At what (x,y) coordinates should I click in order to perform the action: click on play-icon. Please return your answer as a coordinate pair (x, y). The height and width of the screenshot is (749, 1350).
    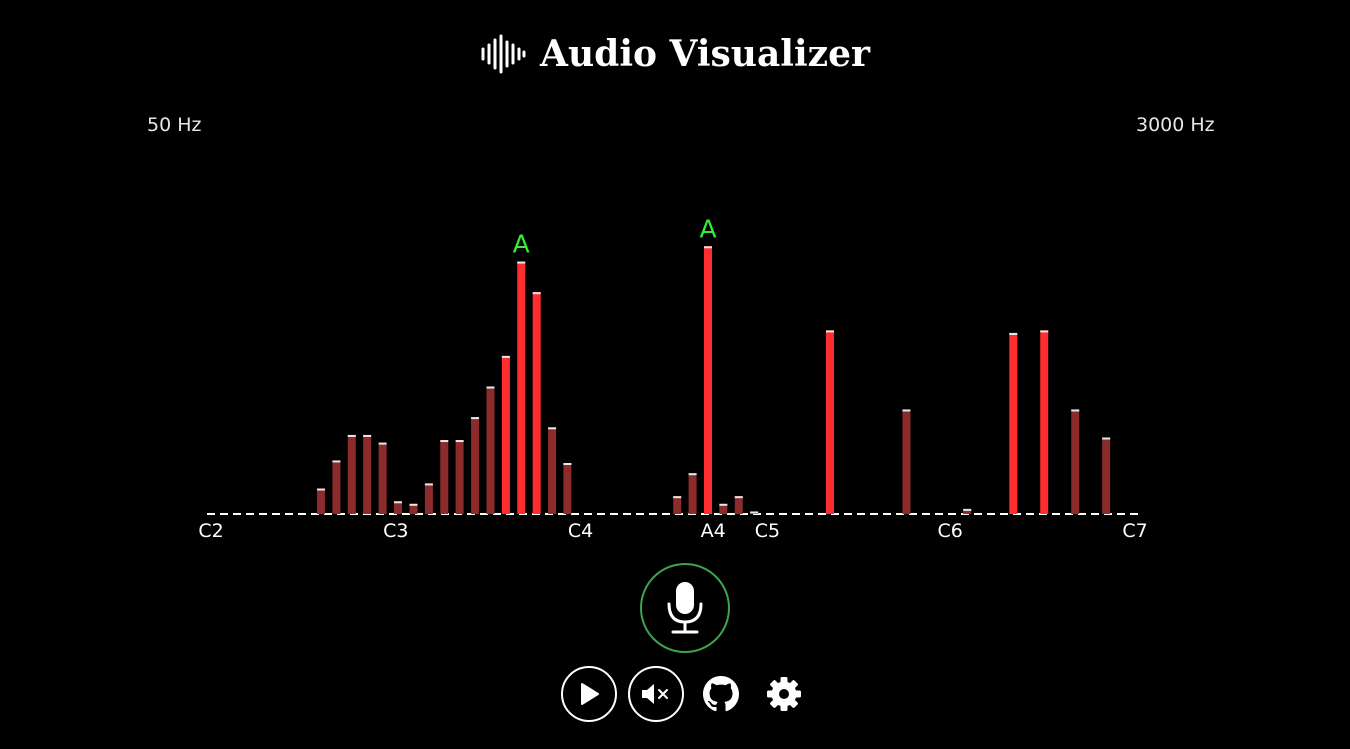
    Looking at the image, I should click on (590, 694).